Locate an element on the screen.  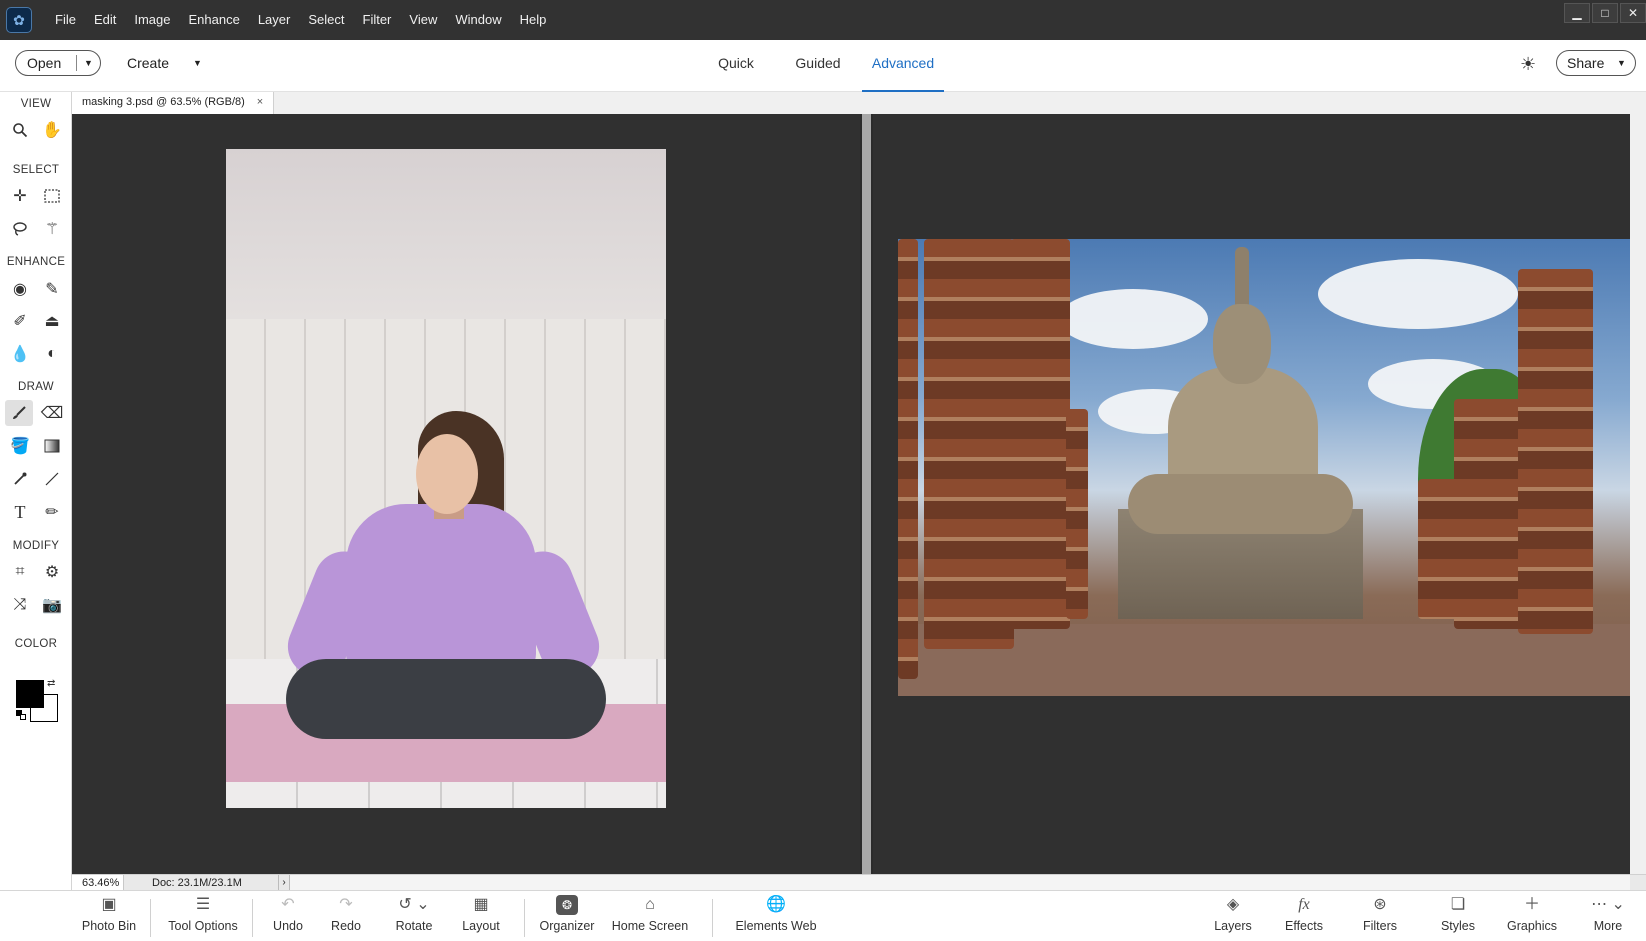
share-button: Share ▼ is located at coordinates (1596, 63).